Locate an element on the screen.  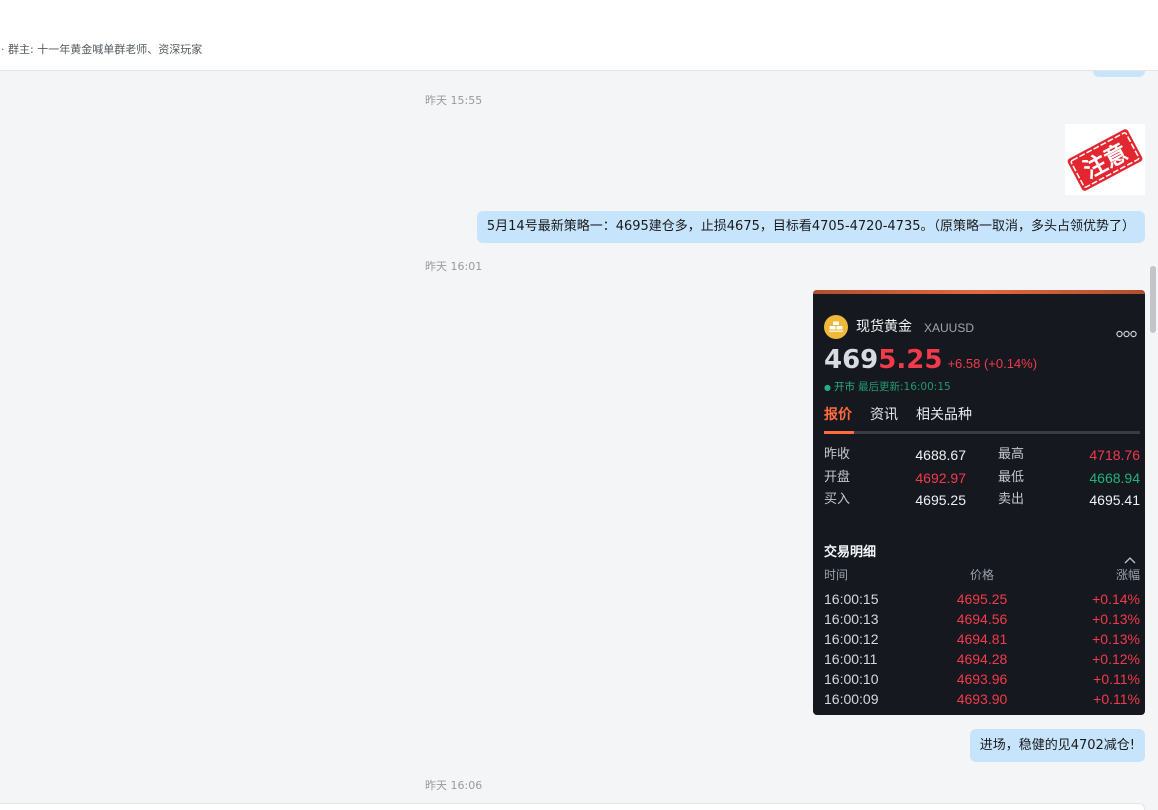
entry-message-bubble: 进场，稳健的见4702减仓! is located at coordinates (1057, 745).